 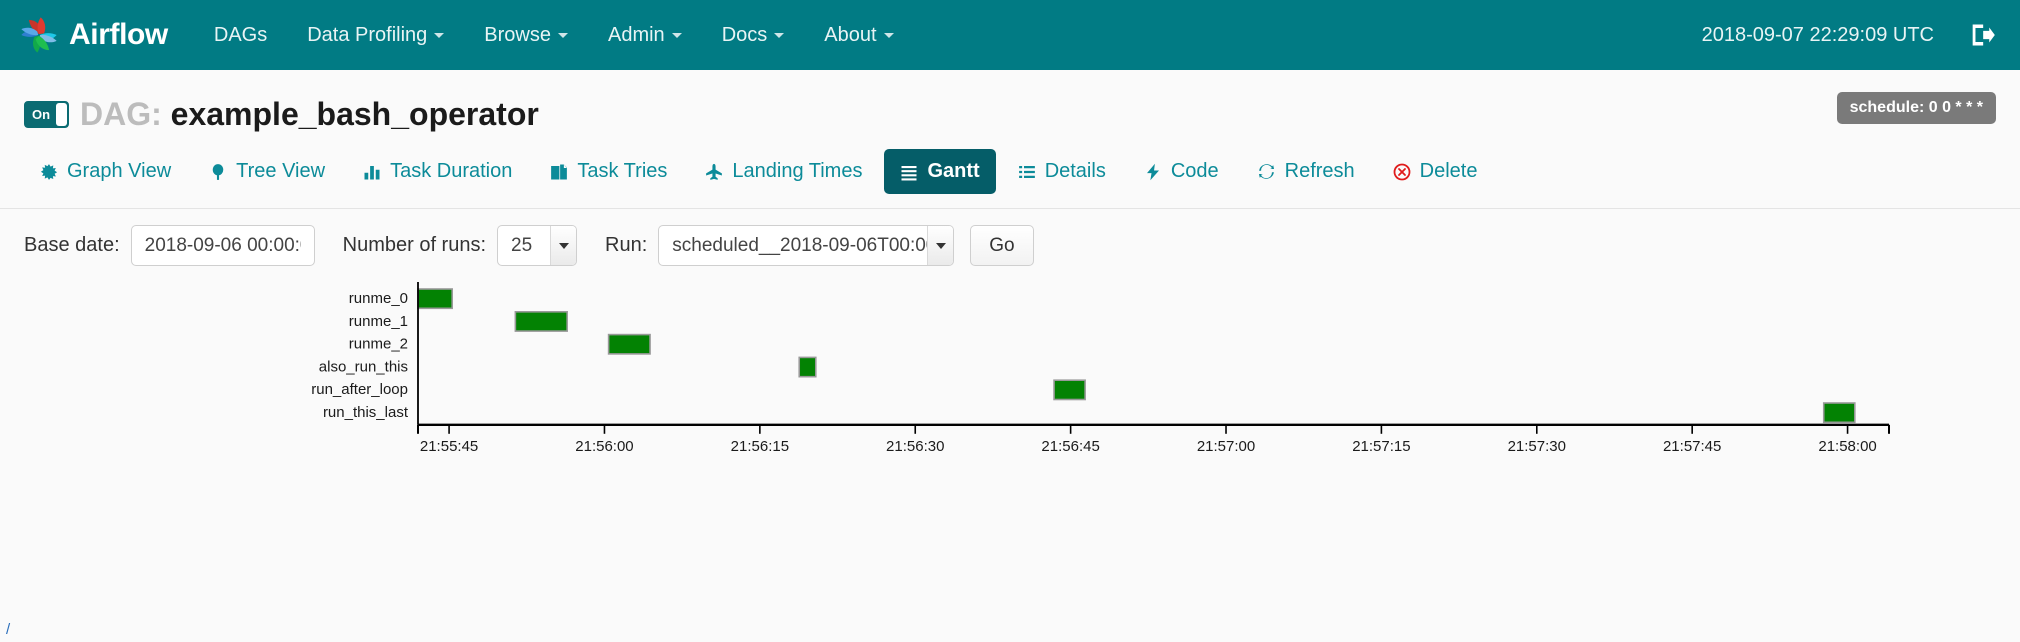 What do you see at coordinates (953, 171) in the screenshot?
I see `tab-label: Gantt` at bounding box center [953, 171].